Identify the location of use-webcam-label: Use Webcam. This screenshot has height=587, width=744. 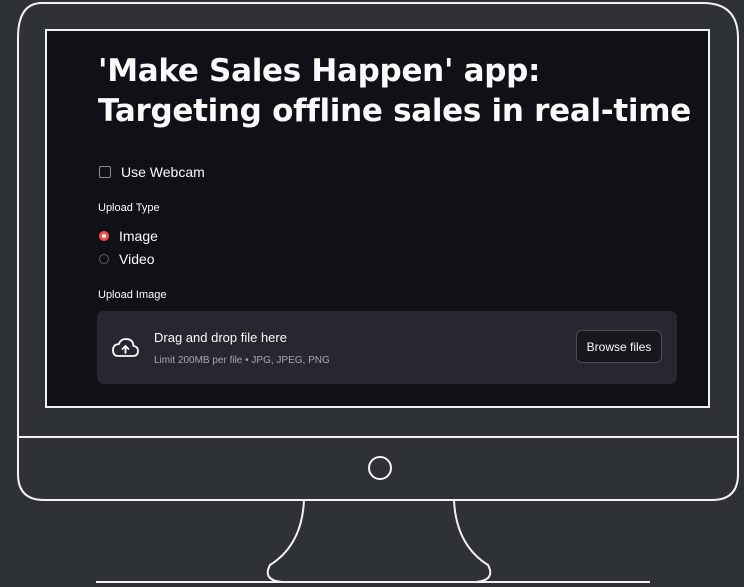
(163, 172).